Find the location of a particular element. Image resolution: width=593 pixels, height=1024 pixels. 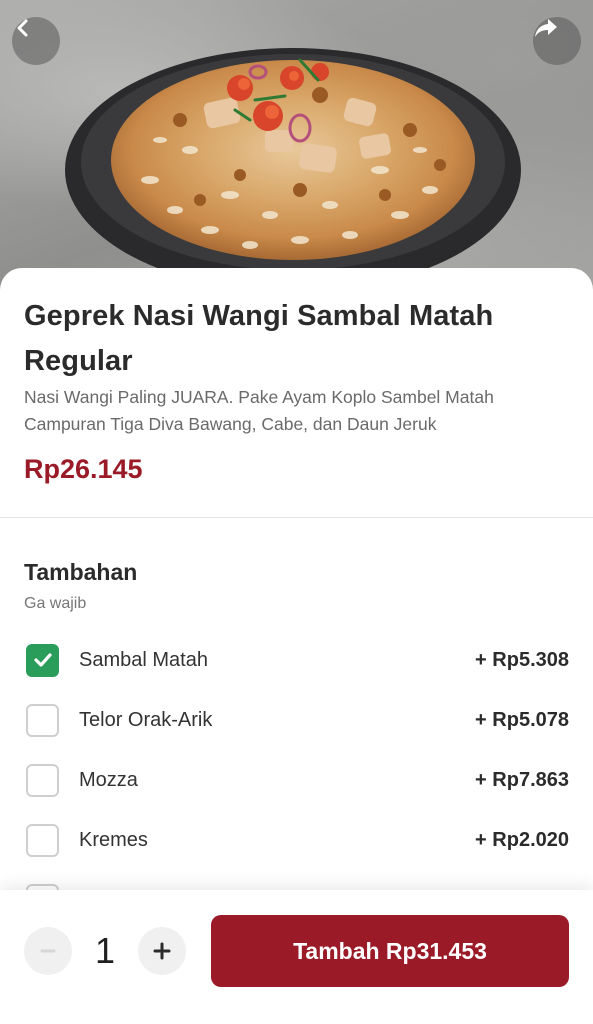

product-price: Rp26.145 is located at coordinates (83, 469).